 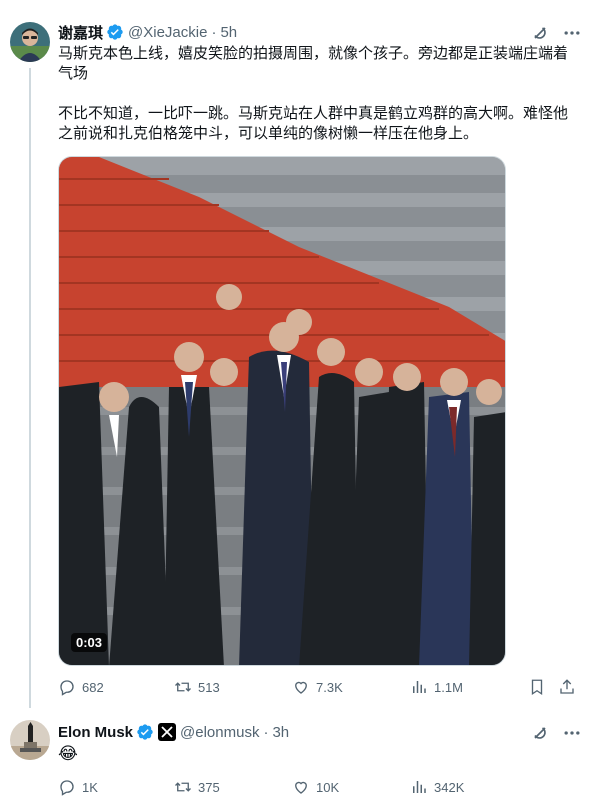 I want to click on reply-button: 682, so click(x=81, y=687).